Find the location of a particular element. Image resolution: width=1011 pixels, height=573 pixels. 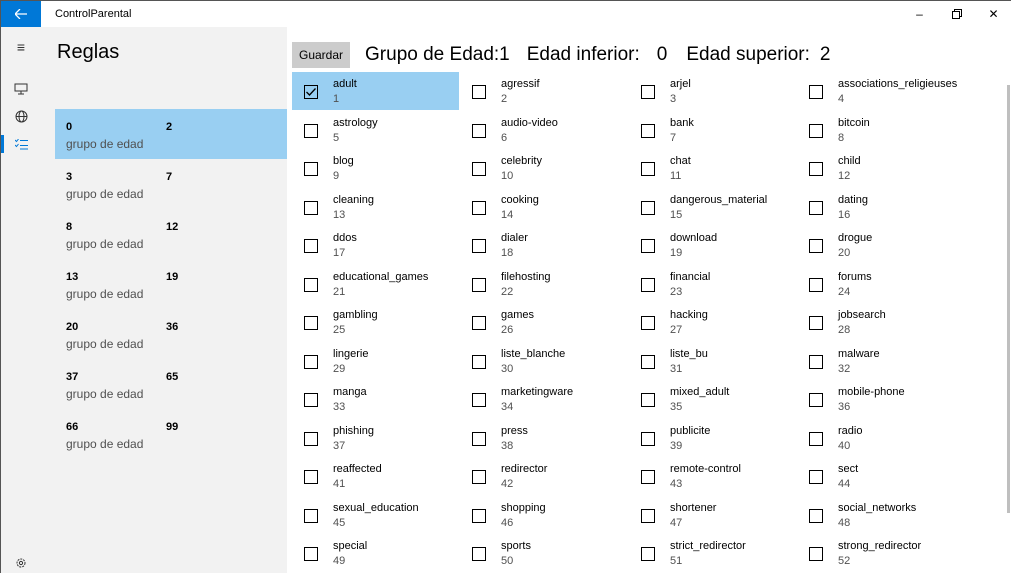

minimize-button: – is located at coordinates (919, 14).